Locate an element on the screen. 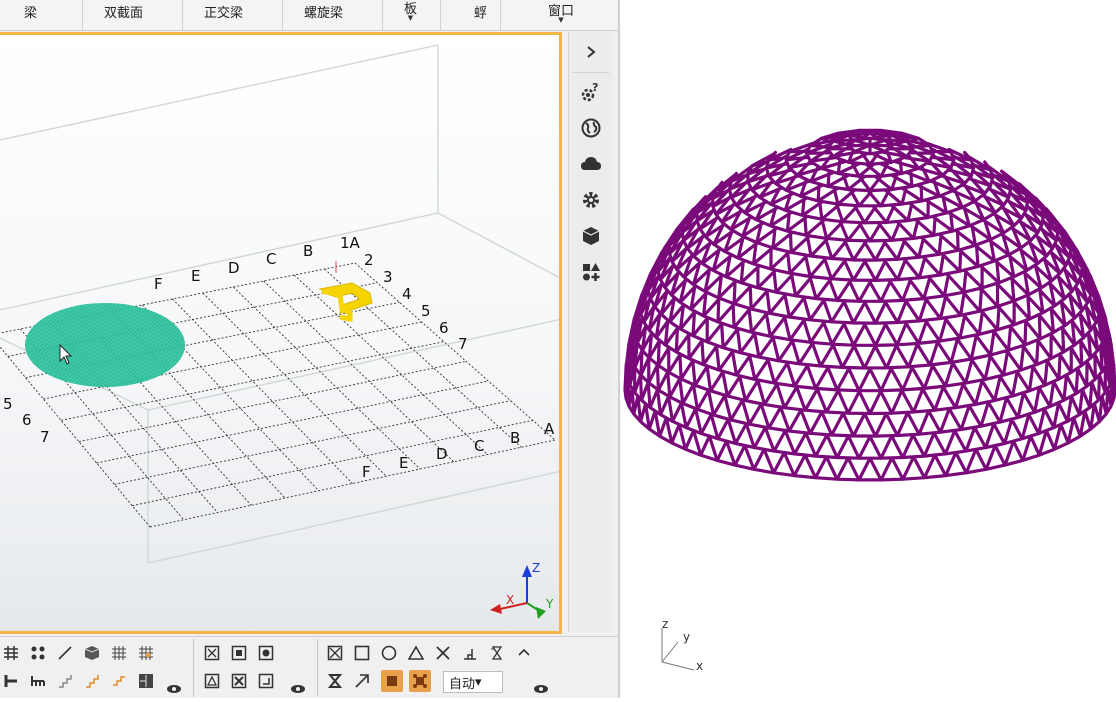 Image resolution: width=1116 pixels, height=702 pixels. menu-item-partial: 蜉 is located at coordinates (480, 11).